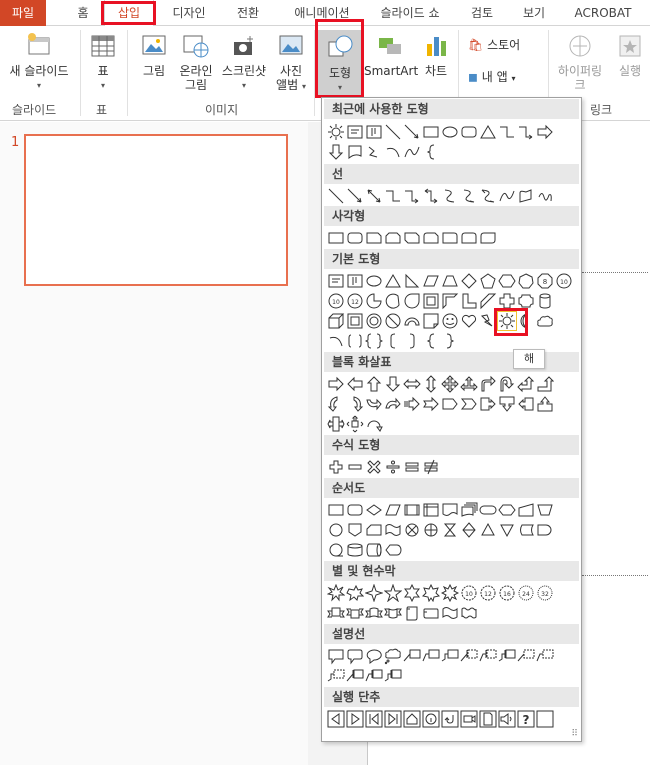 The image size is (650, 765). What do you see at coordinates (412, 467) in the screenshot?
I see `equal-shape` at bounding box center [412, 467].